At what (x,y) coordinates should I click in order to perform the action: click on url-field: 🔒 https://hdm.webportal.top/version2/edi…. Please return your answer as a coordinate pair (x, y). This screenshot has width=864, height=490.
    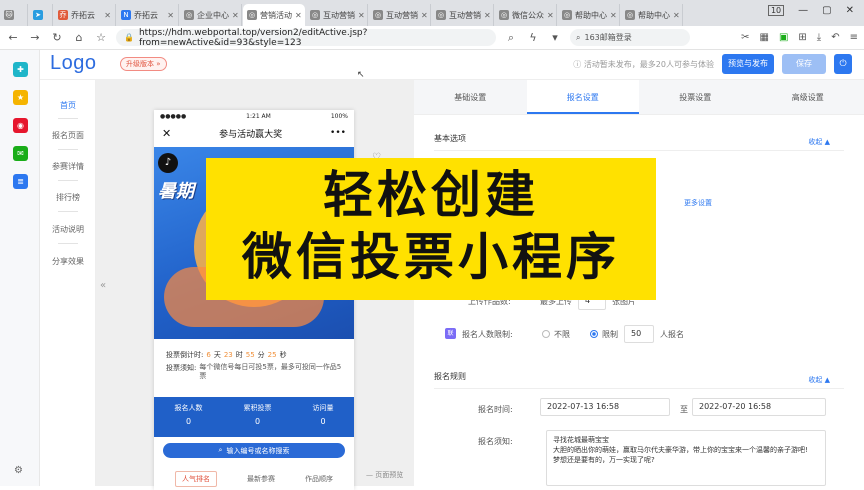
    Looking at the image, I should click on (306, 37).